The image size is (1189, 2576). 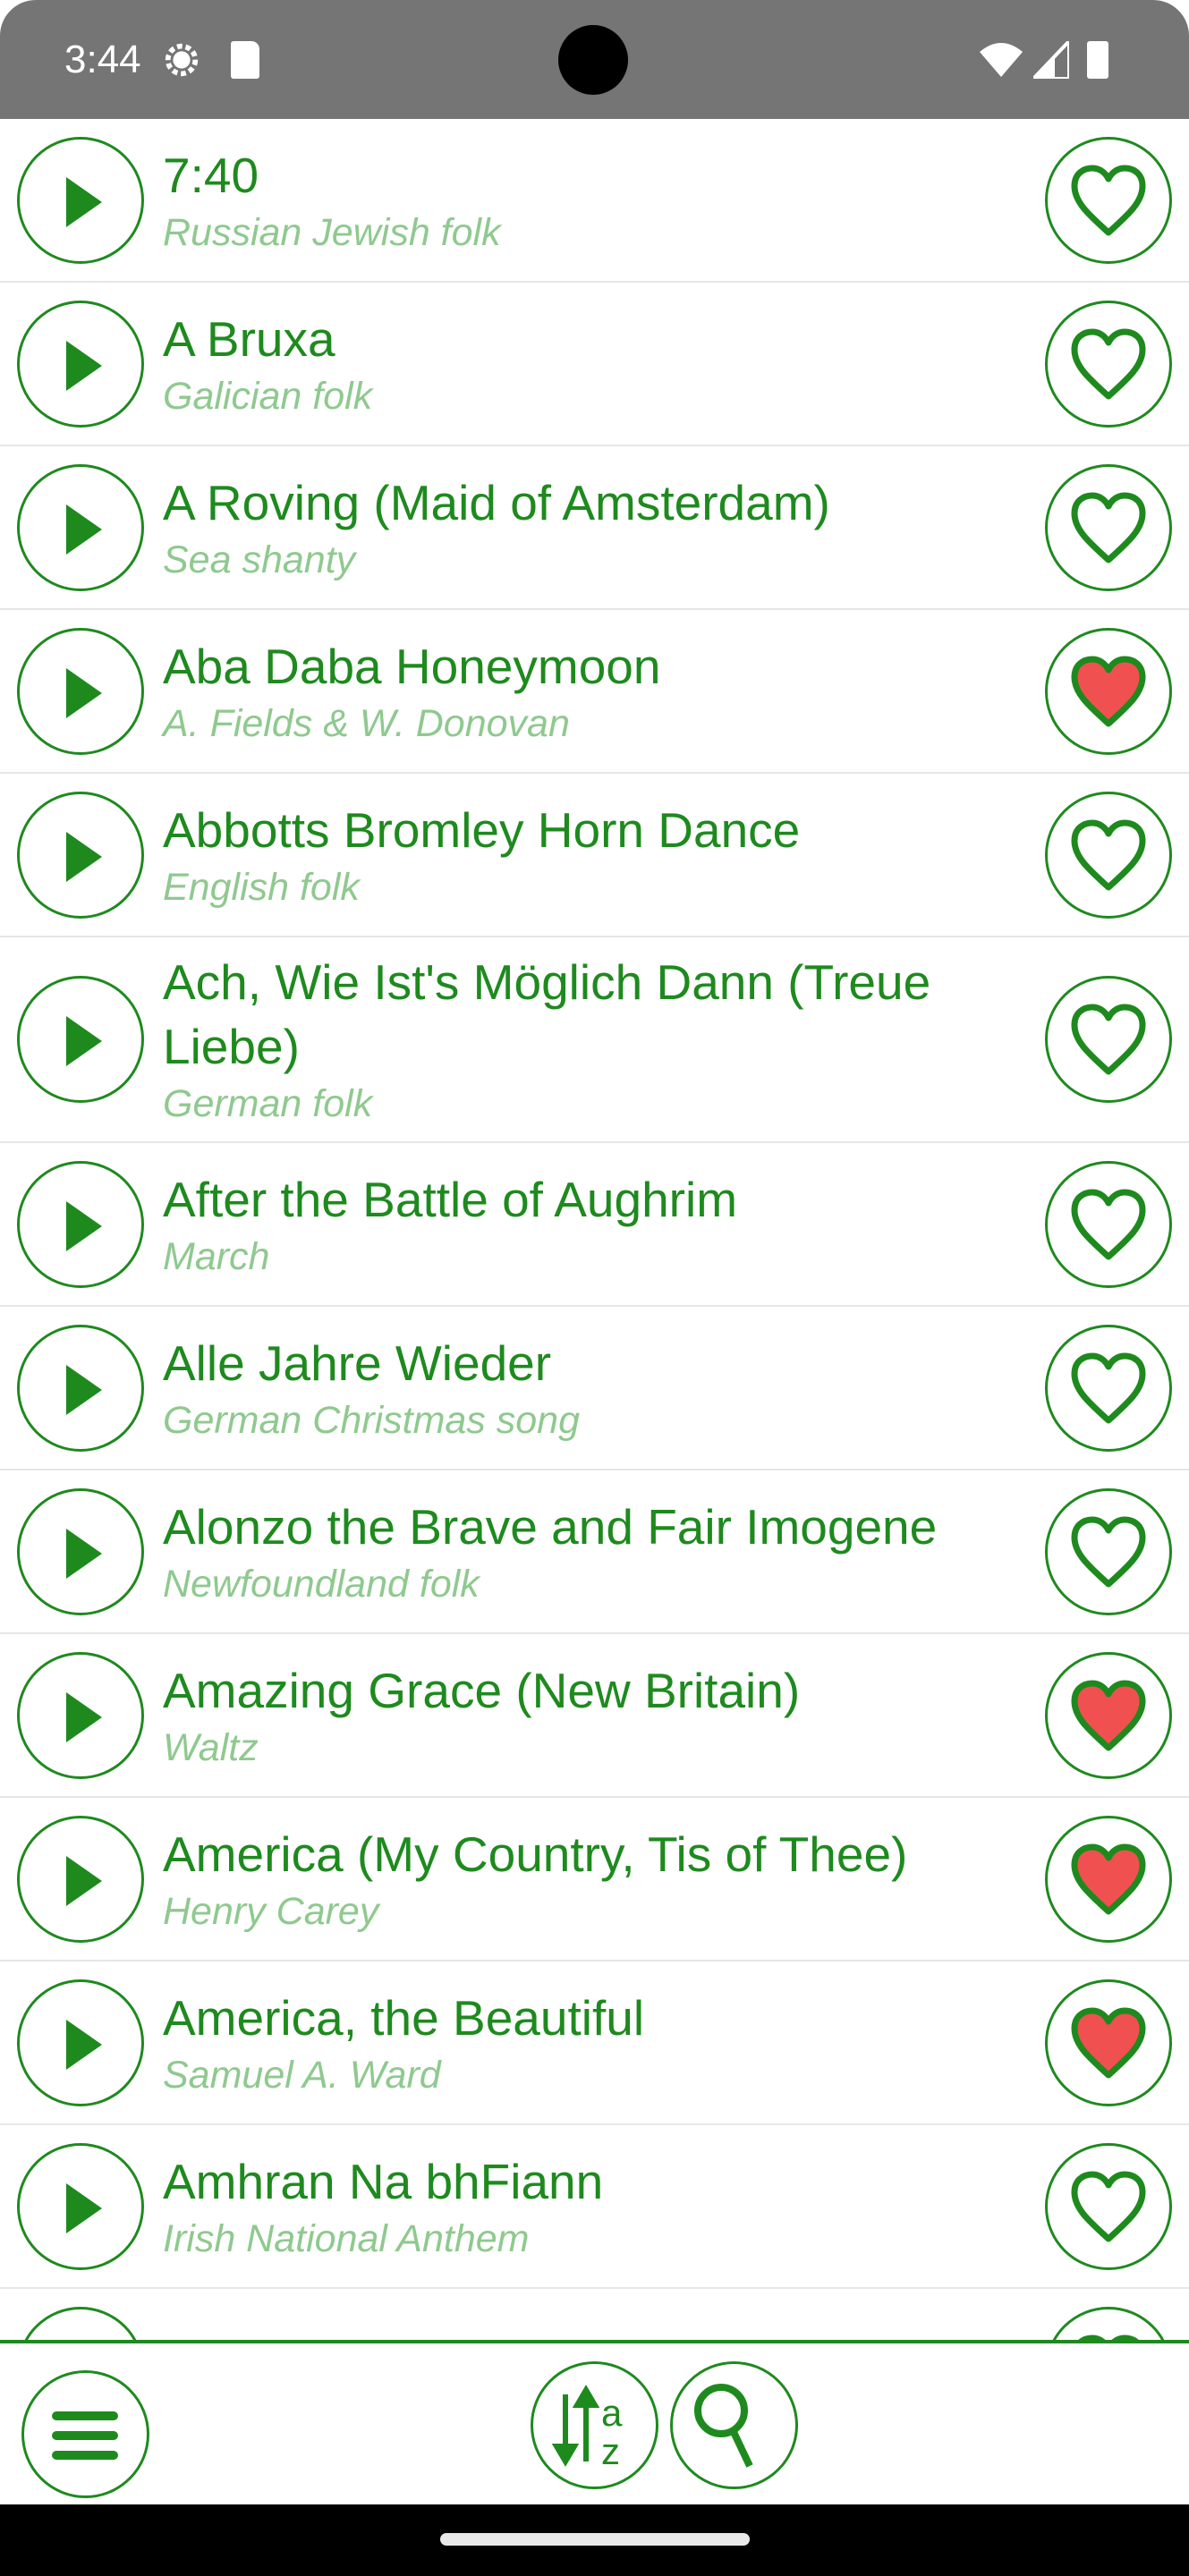 I want to click on song-row: After the Battle of Aughrim March, so click(x=594, y=1225).